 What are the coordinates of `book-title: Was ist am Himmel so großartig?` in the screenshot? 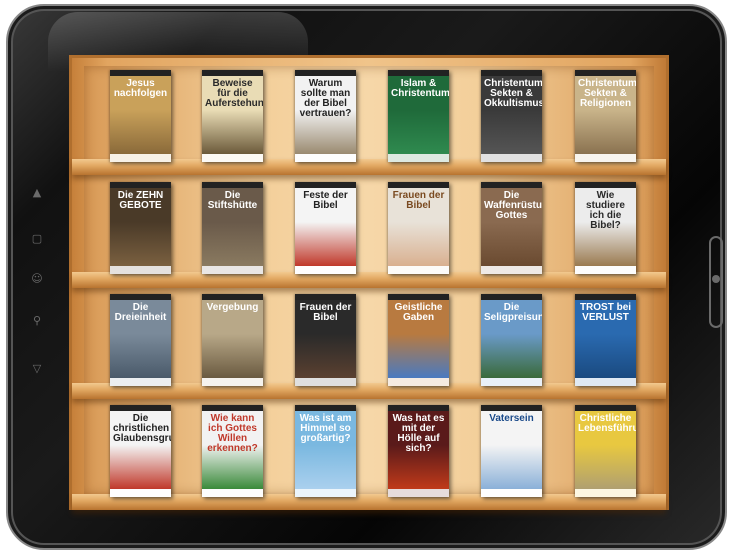 It's located at (325, 428).